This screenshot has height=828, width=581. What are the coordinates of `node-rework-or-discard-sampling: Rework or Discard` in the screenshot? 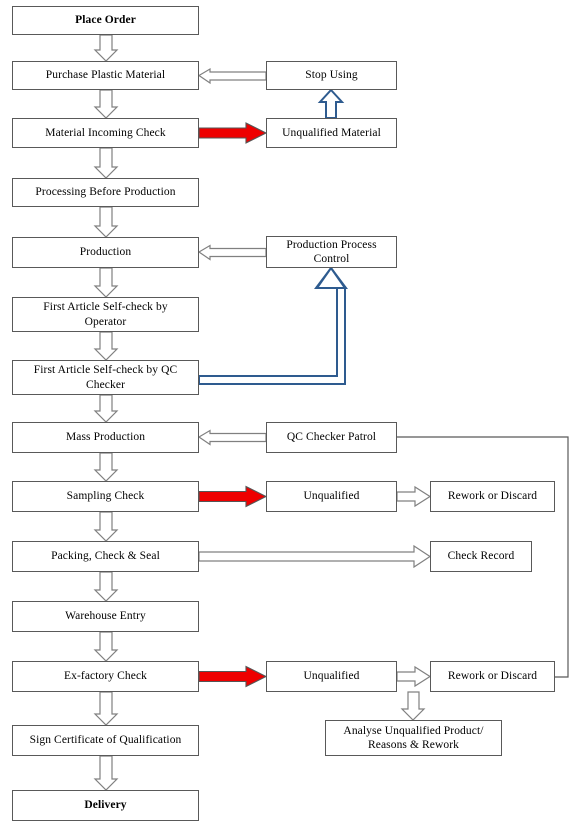 It's located at (492, 496).